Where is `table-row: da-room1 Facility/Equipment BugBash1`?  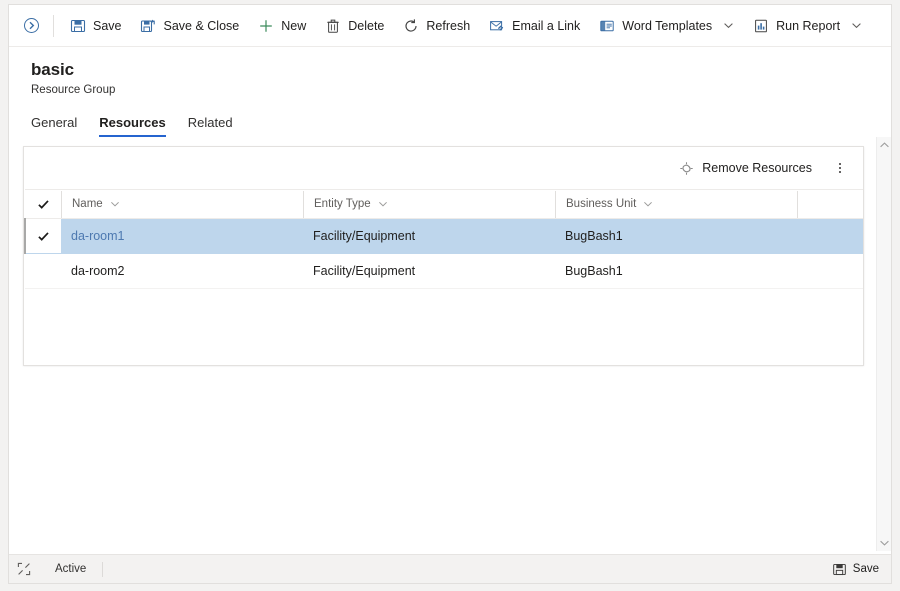
table-row: da-room1 Facility/Equipment BugBash1 is located at coordinates (443, 236).